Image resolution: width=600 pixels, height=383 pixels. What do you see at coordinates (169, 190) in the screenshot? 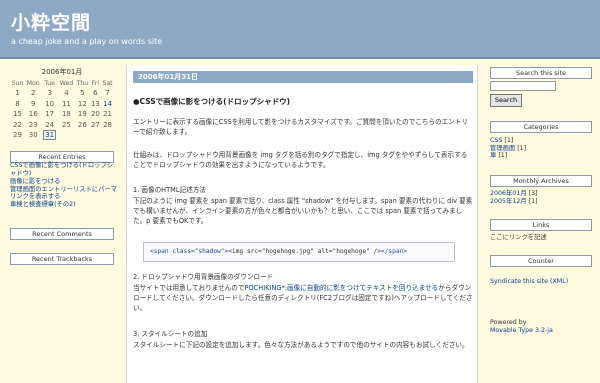
I see `step1-heading: 1. 画像のHTML記述方法` at bounding box center [169, 190].